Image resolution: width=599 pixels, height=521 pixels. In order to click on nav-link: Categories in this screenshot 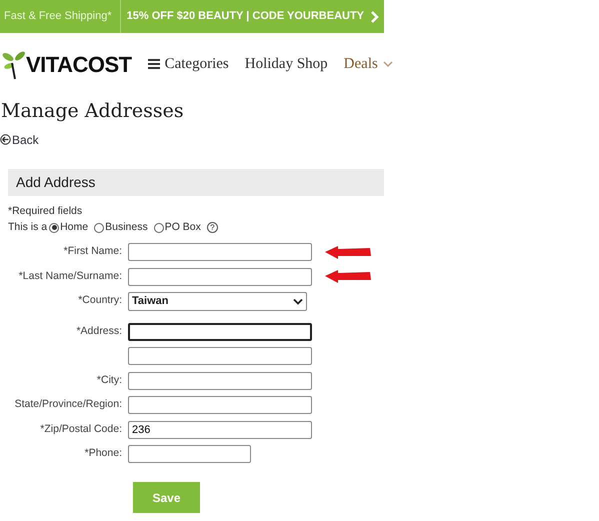, I will do `click(188, 64)`.